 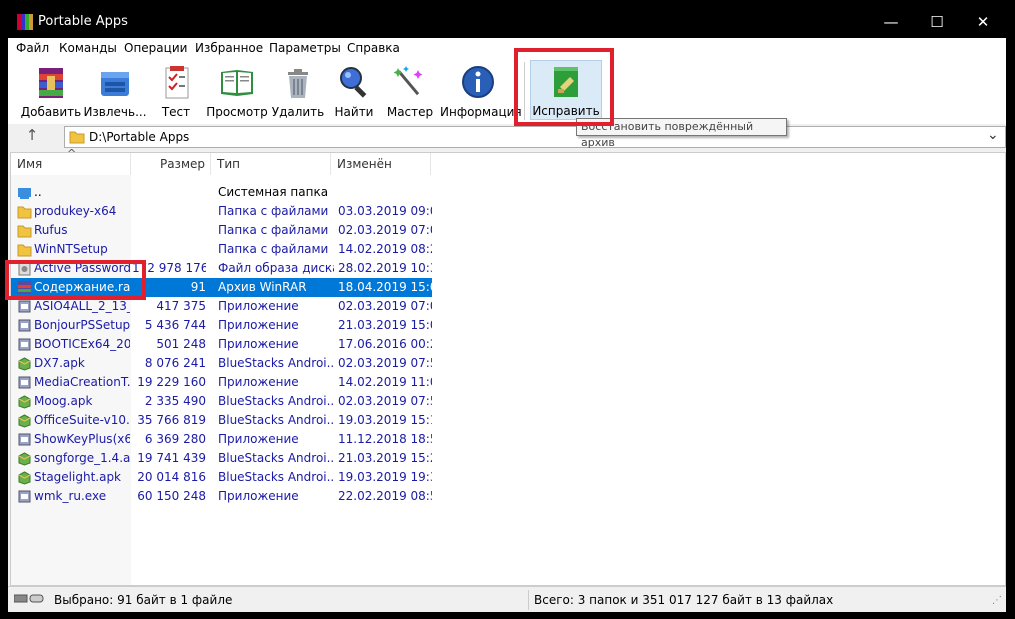 I want to click on file-type: Архив WinRAR, so click(x=262, y=287).